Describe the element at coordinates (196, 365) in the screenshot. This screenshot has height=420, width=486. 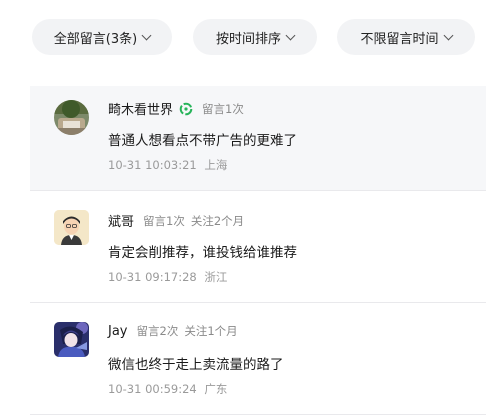
I see `comment-text: 微信也终于走上卖流量的路了` at that location.